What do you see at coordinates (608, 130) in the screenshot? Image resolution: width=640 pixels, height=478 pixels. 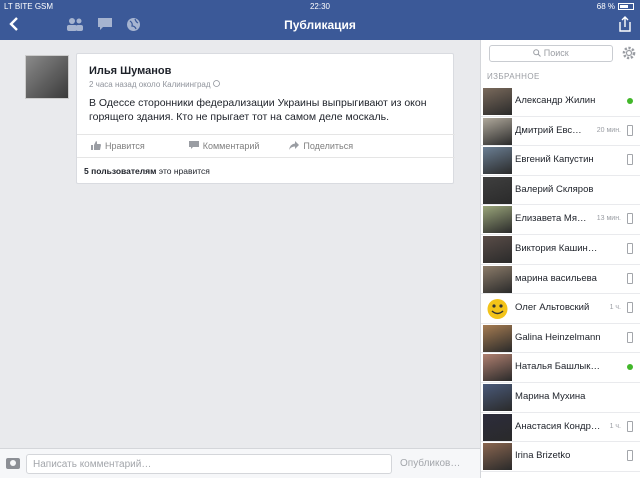 I see `last-active-time: 20 мин.` at bounding box center [608, 130].